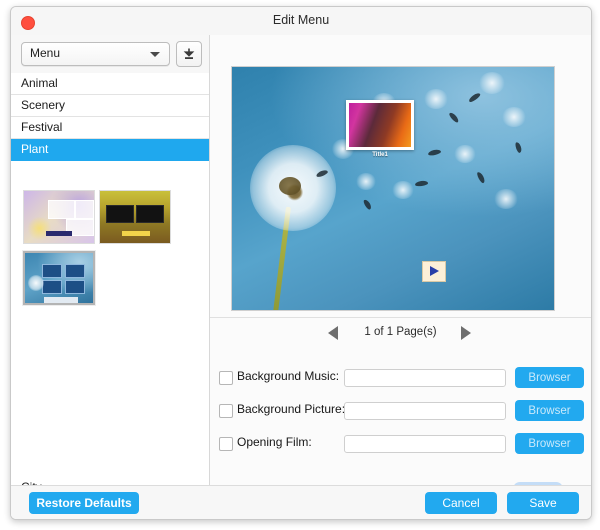 The image size is (600, 530). I want to click on sidebar-item-animal: Animal, so click(110, 84).